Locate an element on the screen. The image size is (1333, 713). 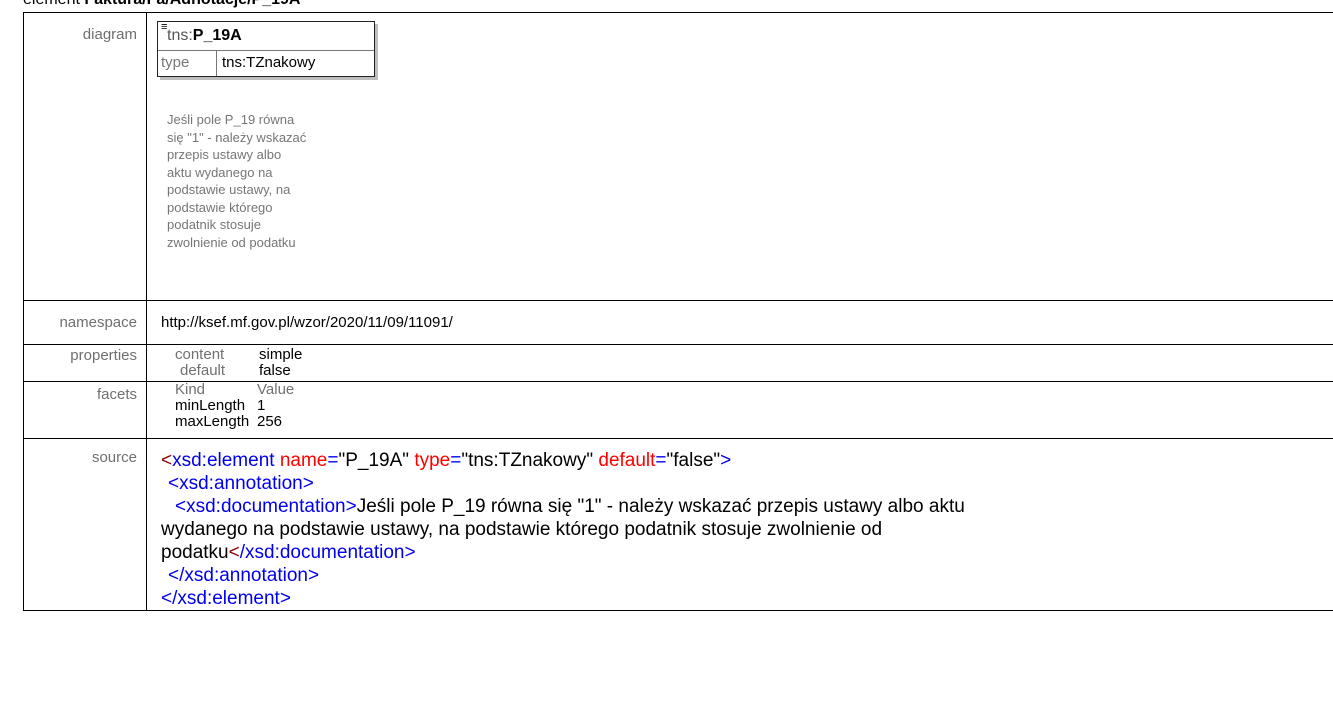
heading-path: Faktura/Fa/Adnotacje/P_19A is located at coordinates (192, 4).